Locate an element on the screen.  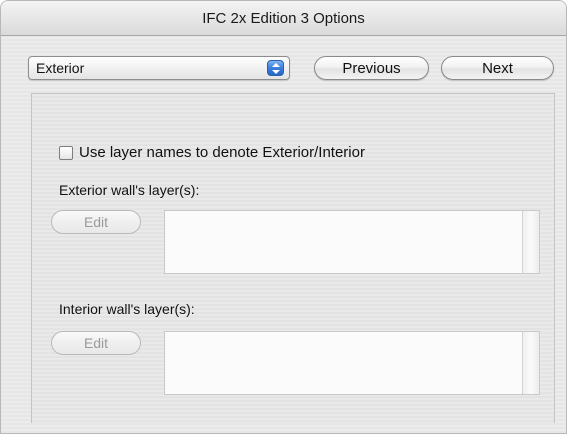
category-popup-value: Exterior is located at coordinates (60, 68).